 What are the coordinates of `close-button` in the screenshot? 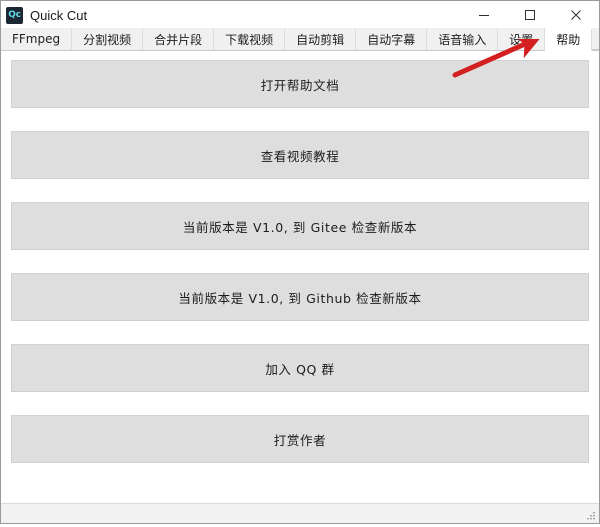 It's located at (576, 15).